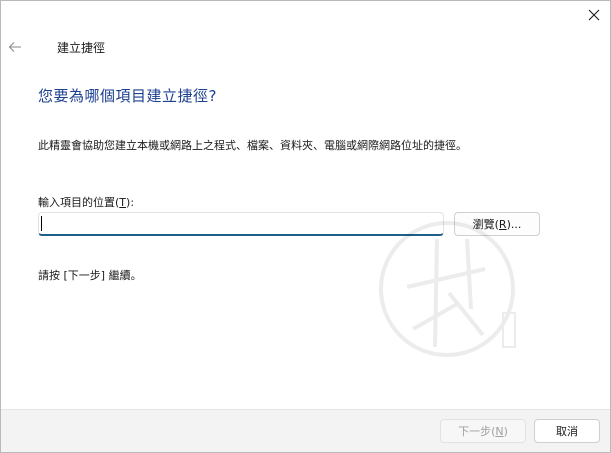 Image resolution: width=611 pixels, height=453 pixels. Describe the element at coordinates (567, 431) in the screenshot. I see `cancel-button: 取消` at that location.